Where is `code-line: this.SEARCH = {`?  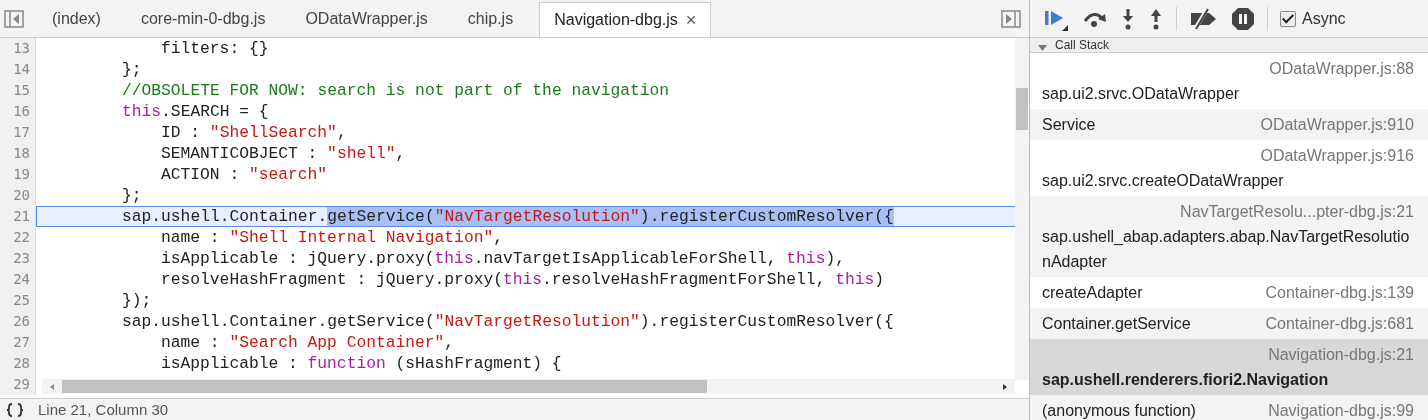
code-line: this.SEARCH = { is located at coordinates (195, 111).